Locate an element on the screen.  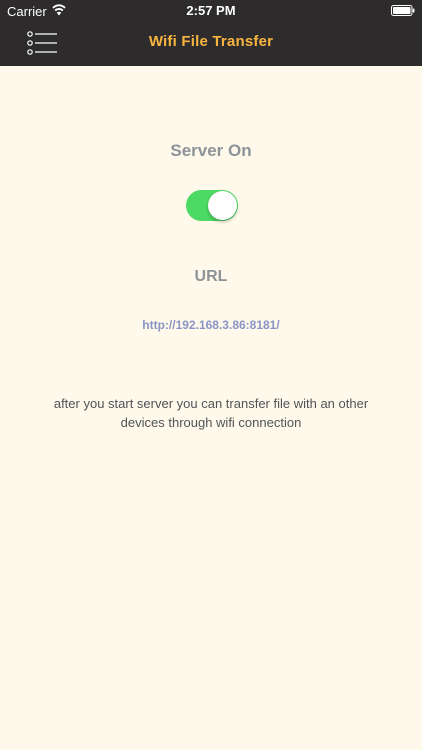
navigation-bar: Wifi File Transfer is located at coordinates (211, 44).